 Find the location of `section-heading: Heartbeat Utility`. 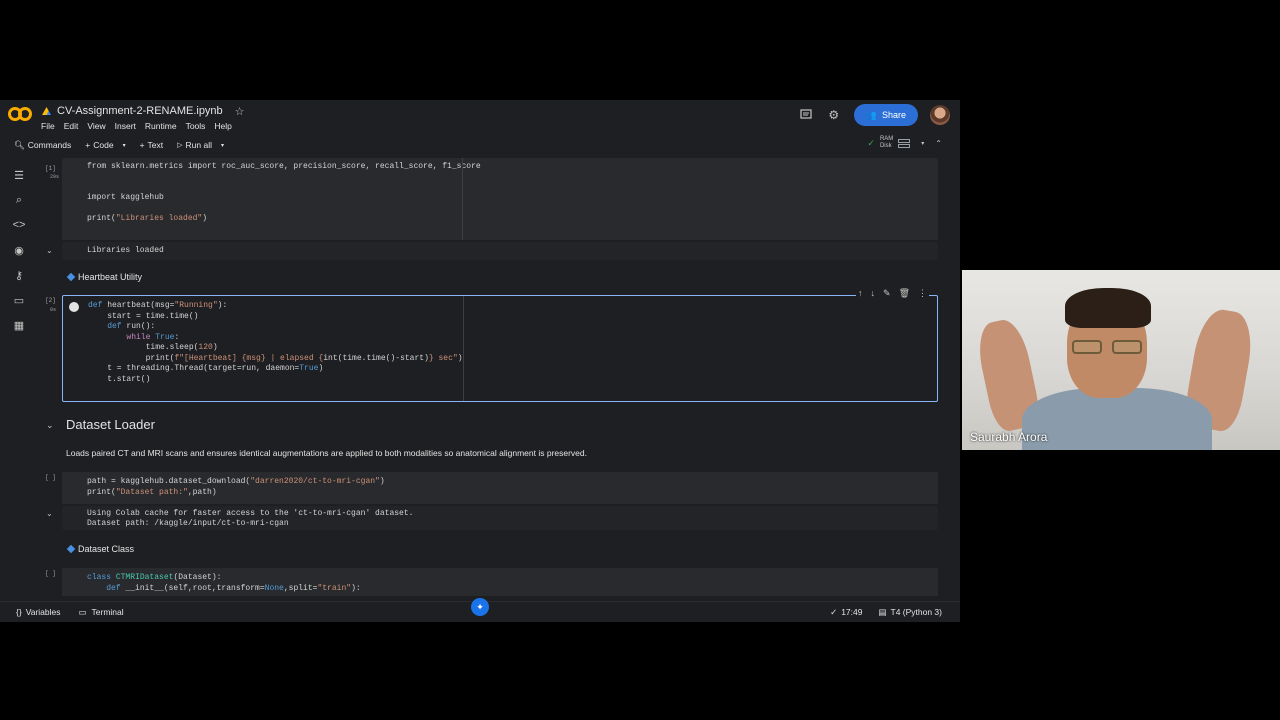

section-heading: Heartbeat Utility is located at coordinates (104, 277).